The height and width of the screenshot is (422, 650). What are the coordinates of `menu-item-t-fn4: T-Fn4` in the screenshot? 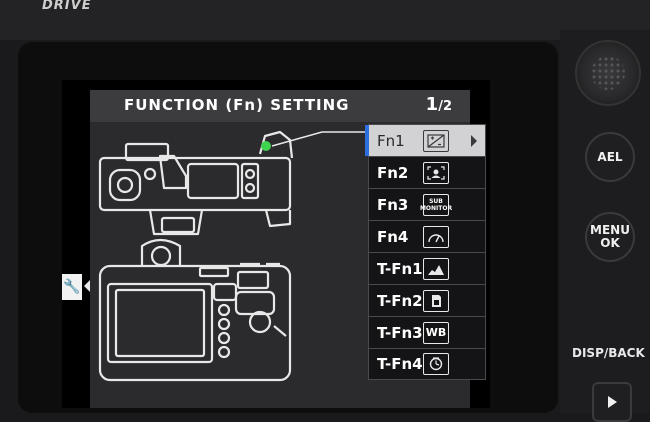 It's located at (427, 364).